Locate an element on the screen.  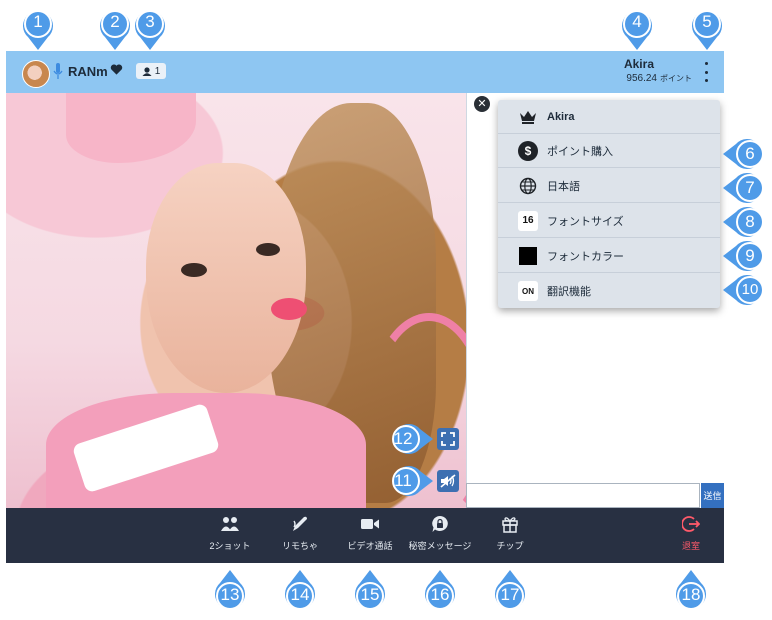
favorite-heart-icon is located at coordinates (116, 69).